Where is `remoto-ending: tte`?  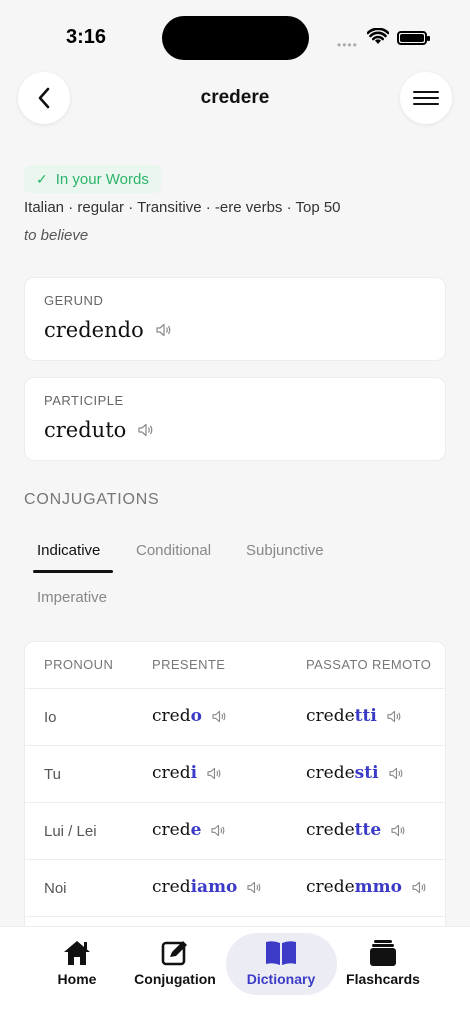 remoto-ending: tte is located at coordinates (368, 830).